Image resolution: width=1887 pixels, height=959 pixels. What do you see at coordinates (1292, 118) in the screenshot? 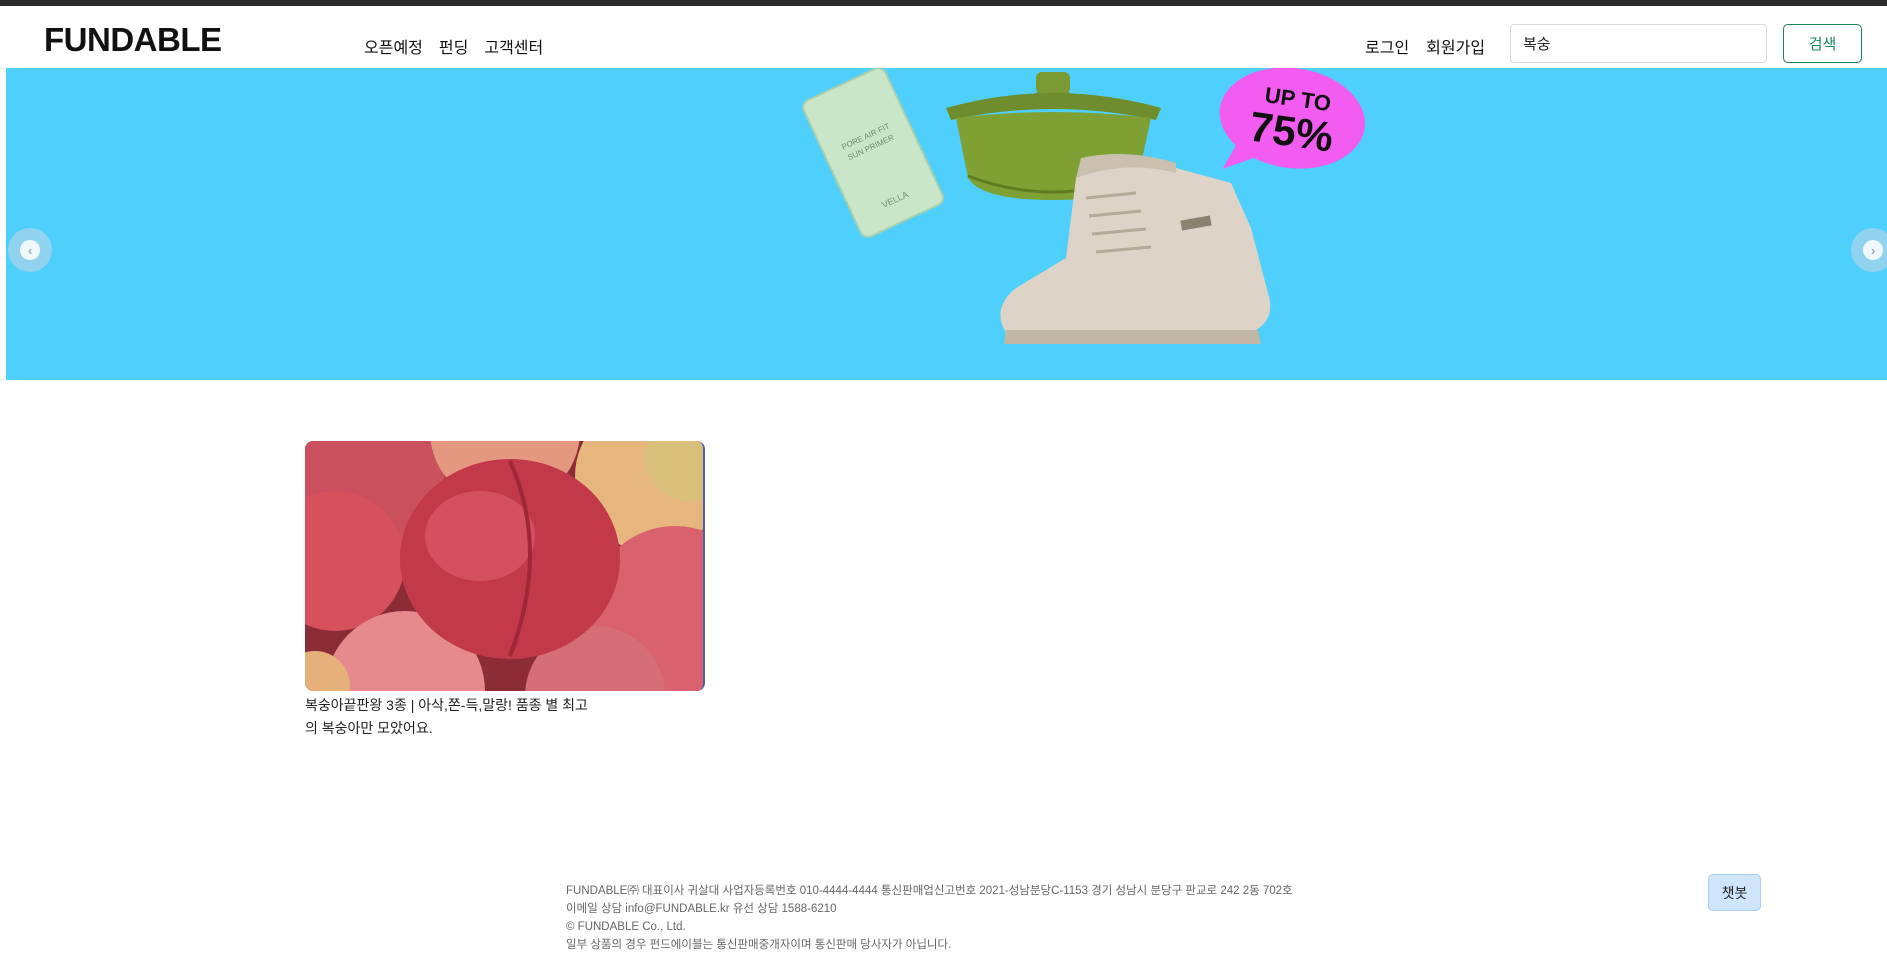
I see `promo-badge: UP TO 75%` at bounding box center [1292, 118].